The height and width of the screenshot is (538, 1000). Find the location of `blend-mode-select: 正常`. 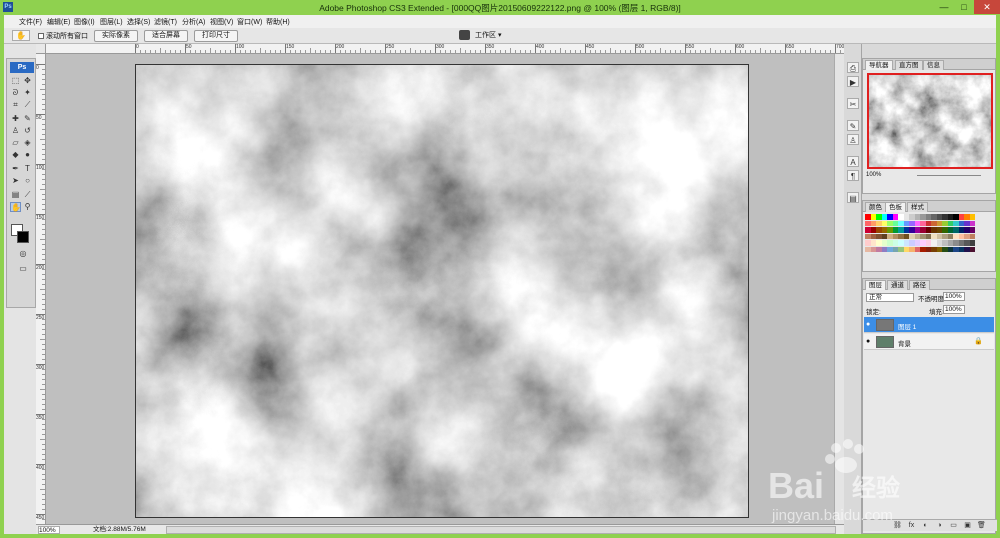

blend-mode-select: 正常 is located at coordinates (890, 297).